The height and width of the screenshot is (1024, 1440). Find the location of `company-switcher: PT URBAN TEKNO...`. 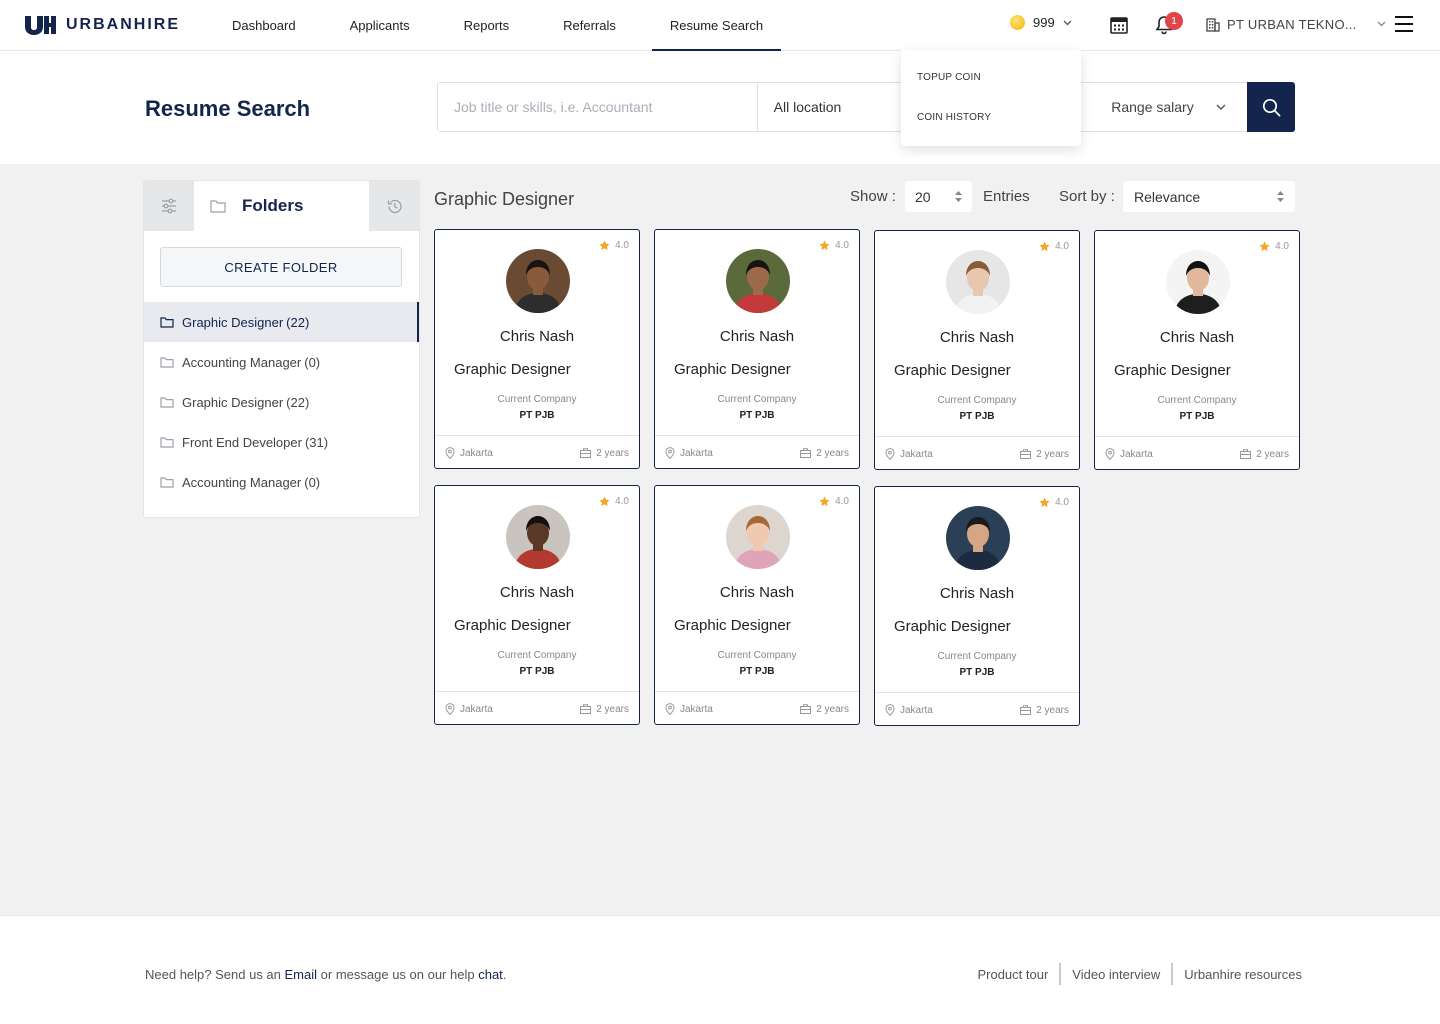

company-switcher: PT URBAN TEKNO... is located at coordinates (1295, 24).